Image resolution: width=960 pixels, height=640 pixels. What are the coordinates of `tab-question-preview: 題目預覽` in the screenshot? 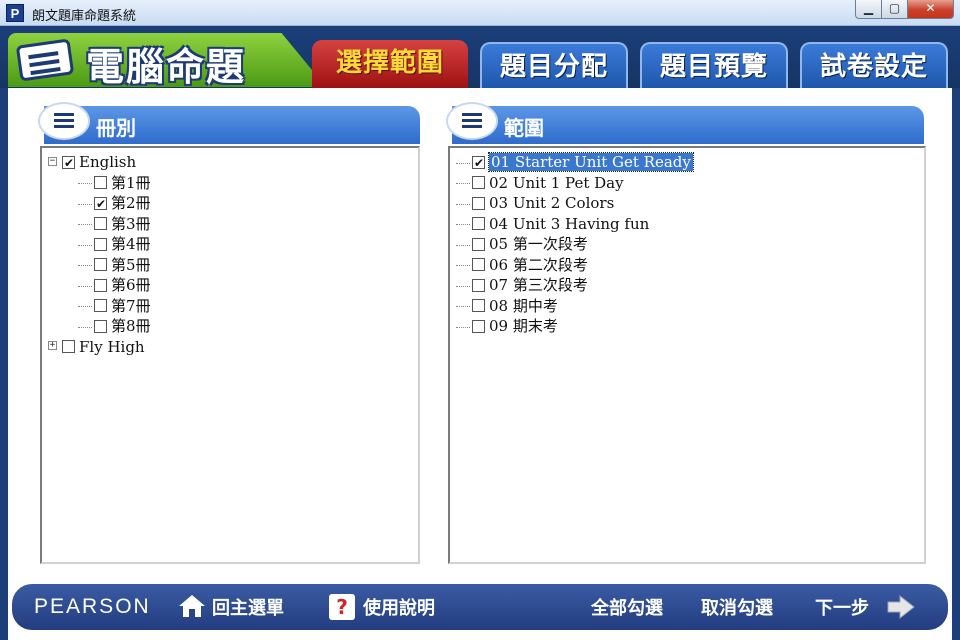 It's located at (714, 65).